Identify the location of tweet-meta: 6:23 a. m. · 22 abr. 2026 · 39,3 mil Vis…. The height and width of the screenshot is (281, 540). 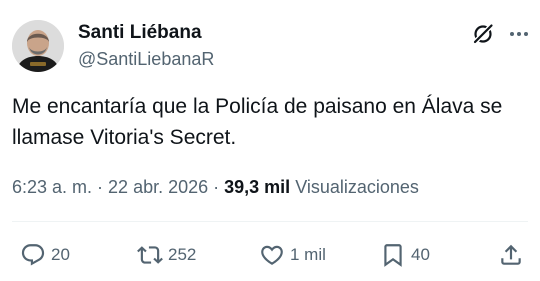
(215, 187).